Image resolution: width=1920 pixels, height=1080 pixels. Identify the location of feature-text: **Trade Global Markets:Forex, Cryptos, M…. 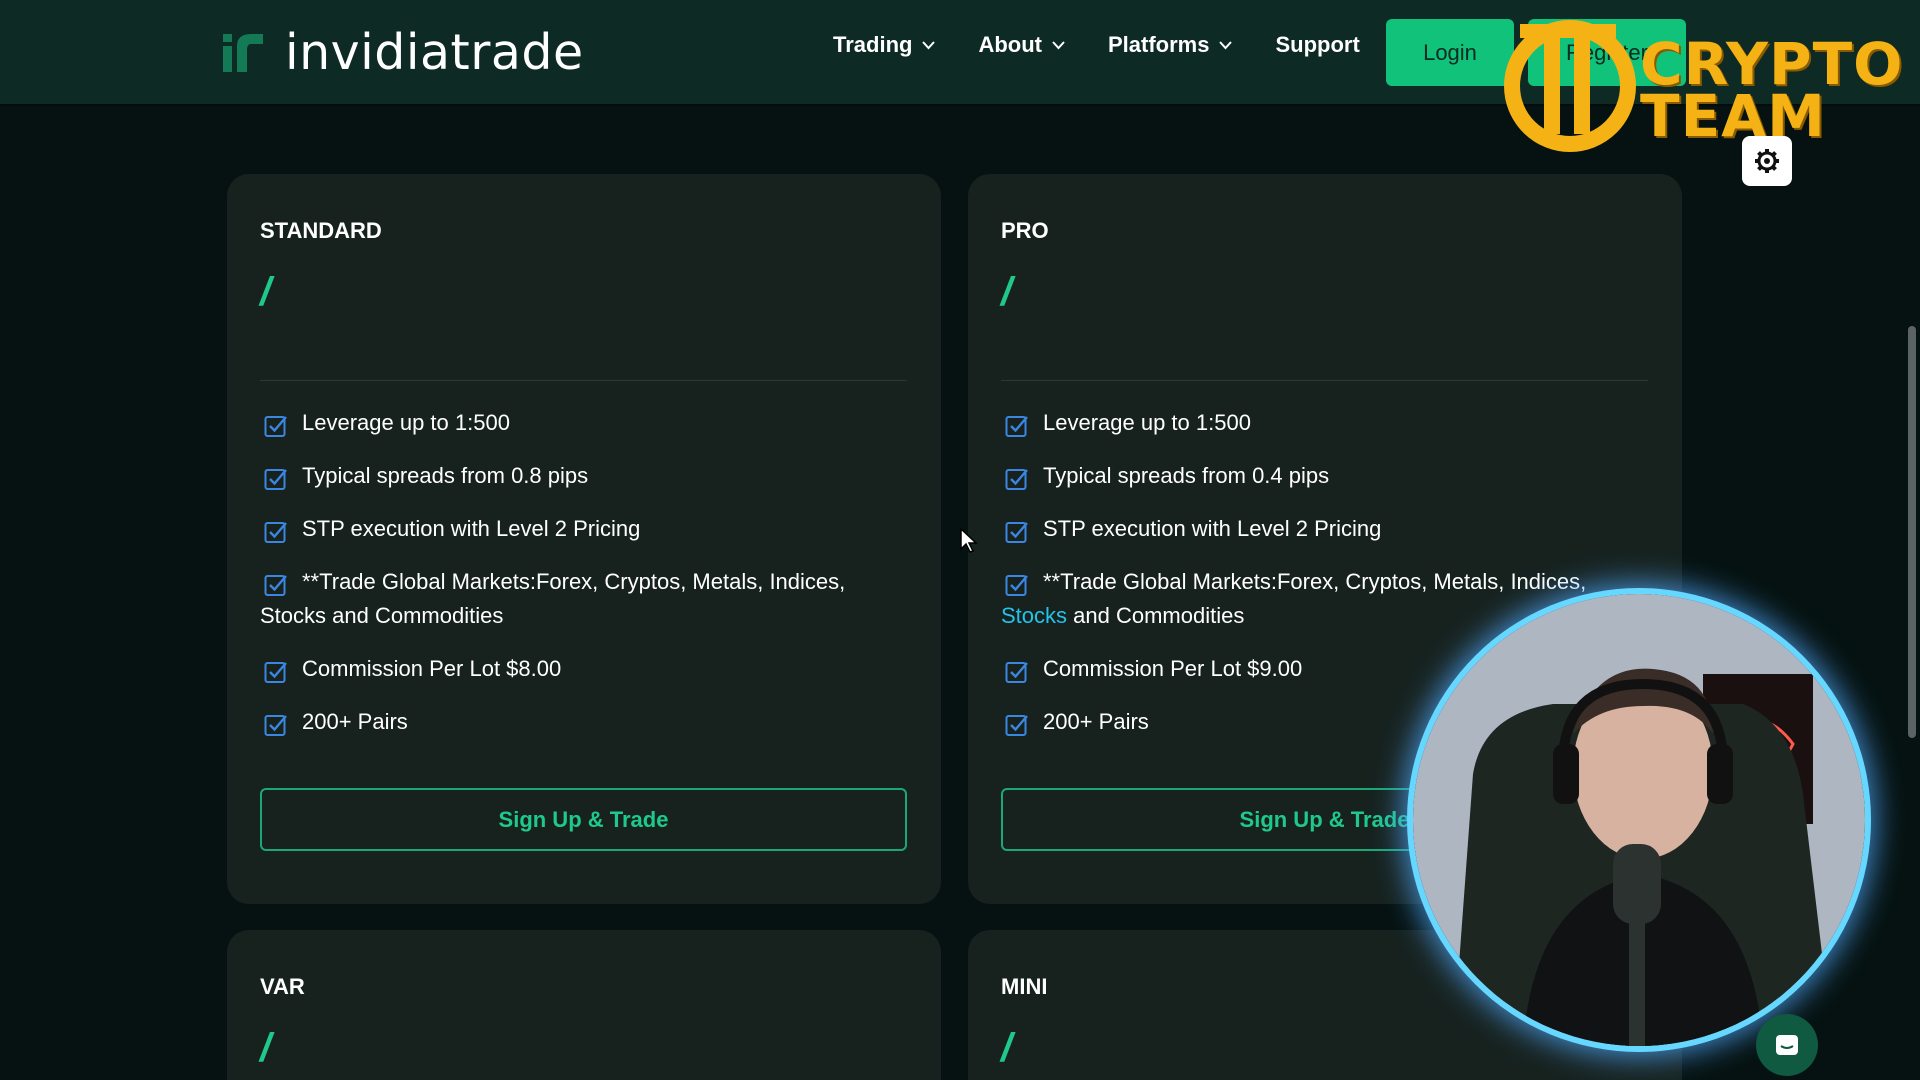
(553, 598).